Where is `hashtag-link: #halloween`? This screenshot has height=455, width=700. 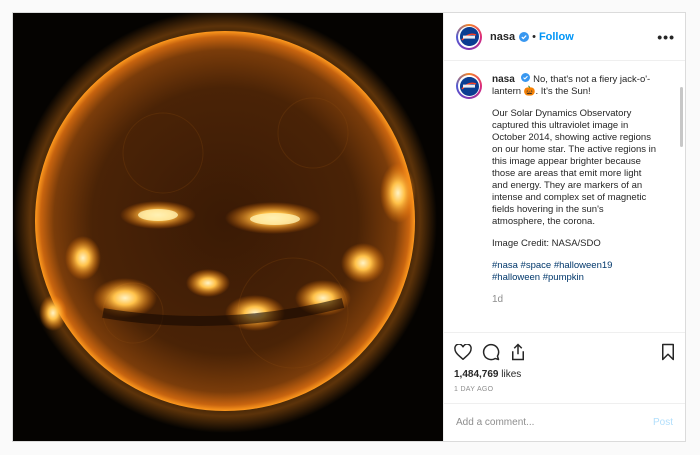 hashtag-link: #halloween is located at coordinates (516, 277).